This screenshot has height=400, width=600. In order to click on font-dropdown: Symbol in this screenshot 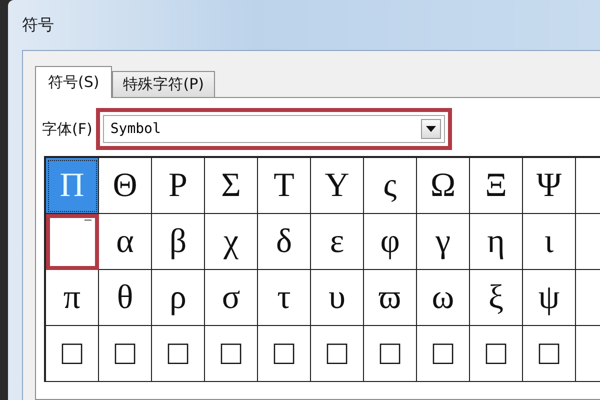, I will do `click(274, 129)`.